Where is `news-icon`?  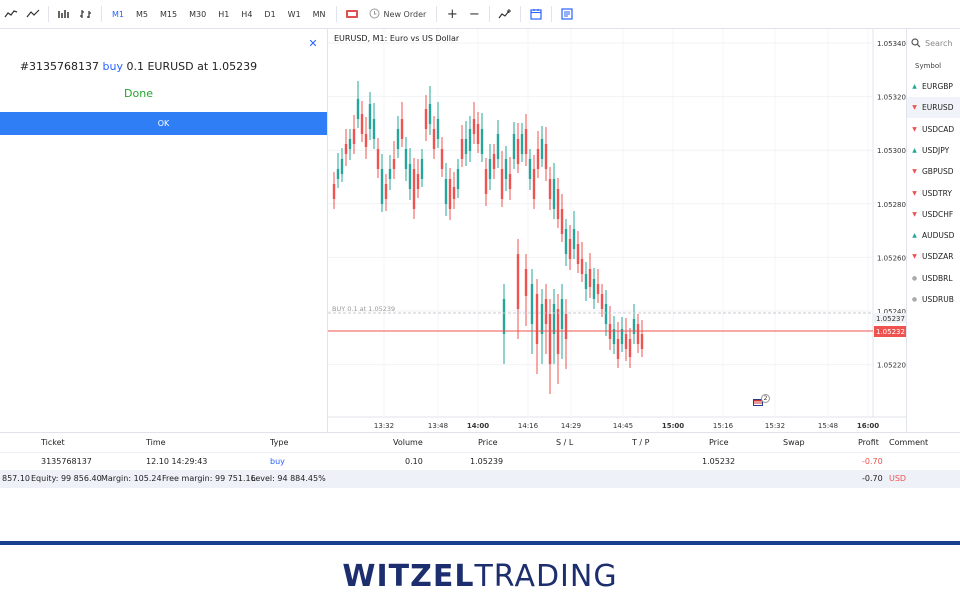 news-icon is located at coordinates (567, 14).